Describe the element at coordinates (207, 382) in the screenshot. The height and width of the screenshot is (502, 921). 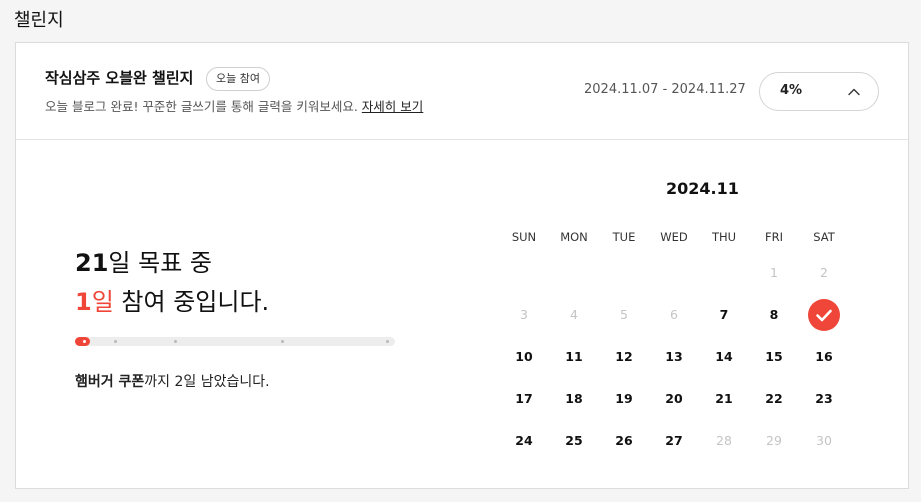
I see `reward-suffix: 까지 2일 남았습니다.` at that location.